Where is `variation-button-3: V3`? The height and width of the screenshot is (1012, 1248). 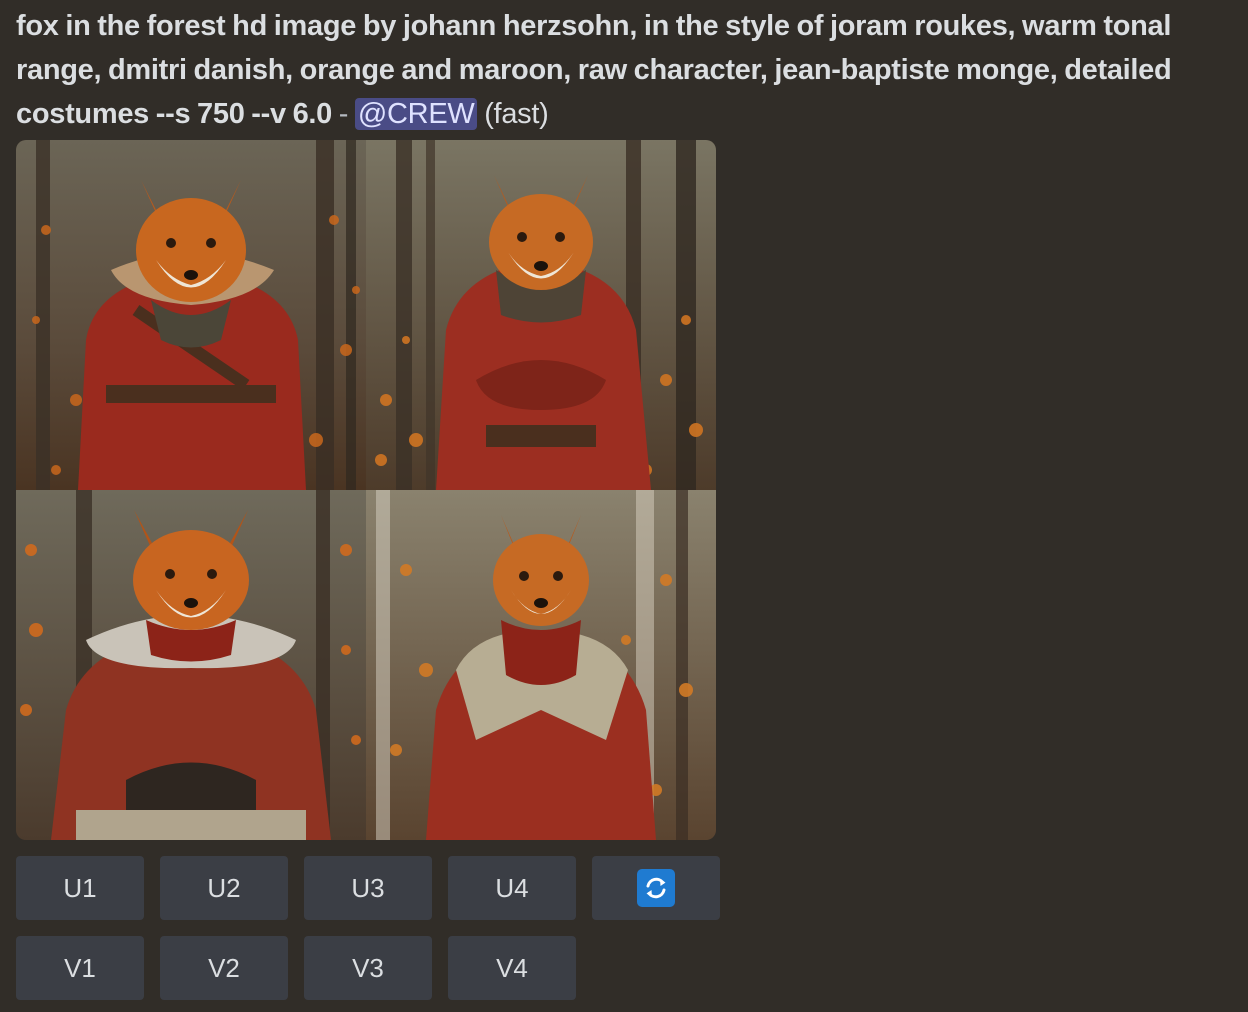 variation-button-3: V3 is located at coordinates (368, 968).